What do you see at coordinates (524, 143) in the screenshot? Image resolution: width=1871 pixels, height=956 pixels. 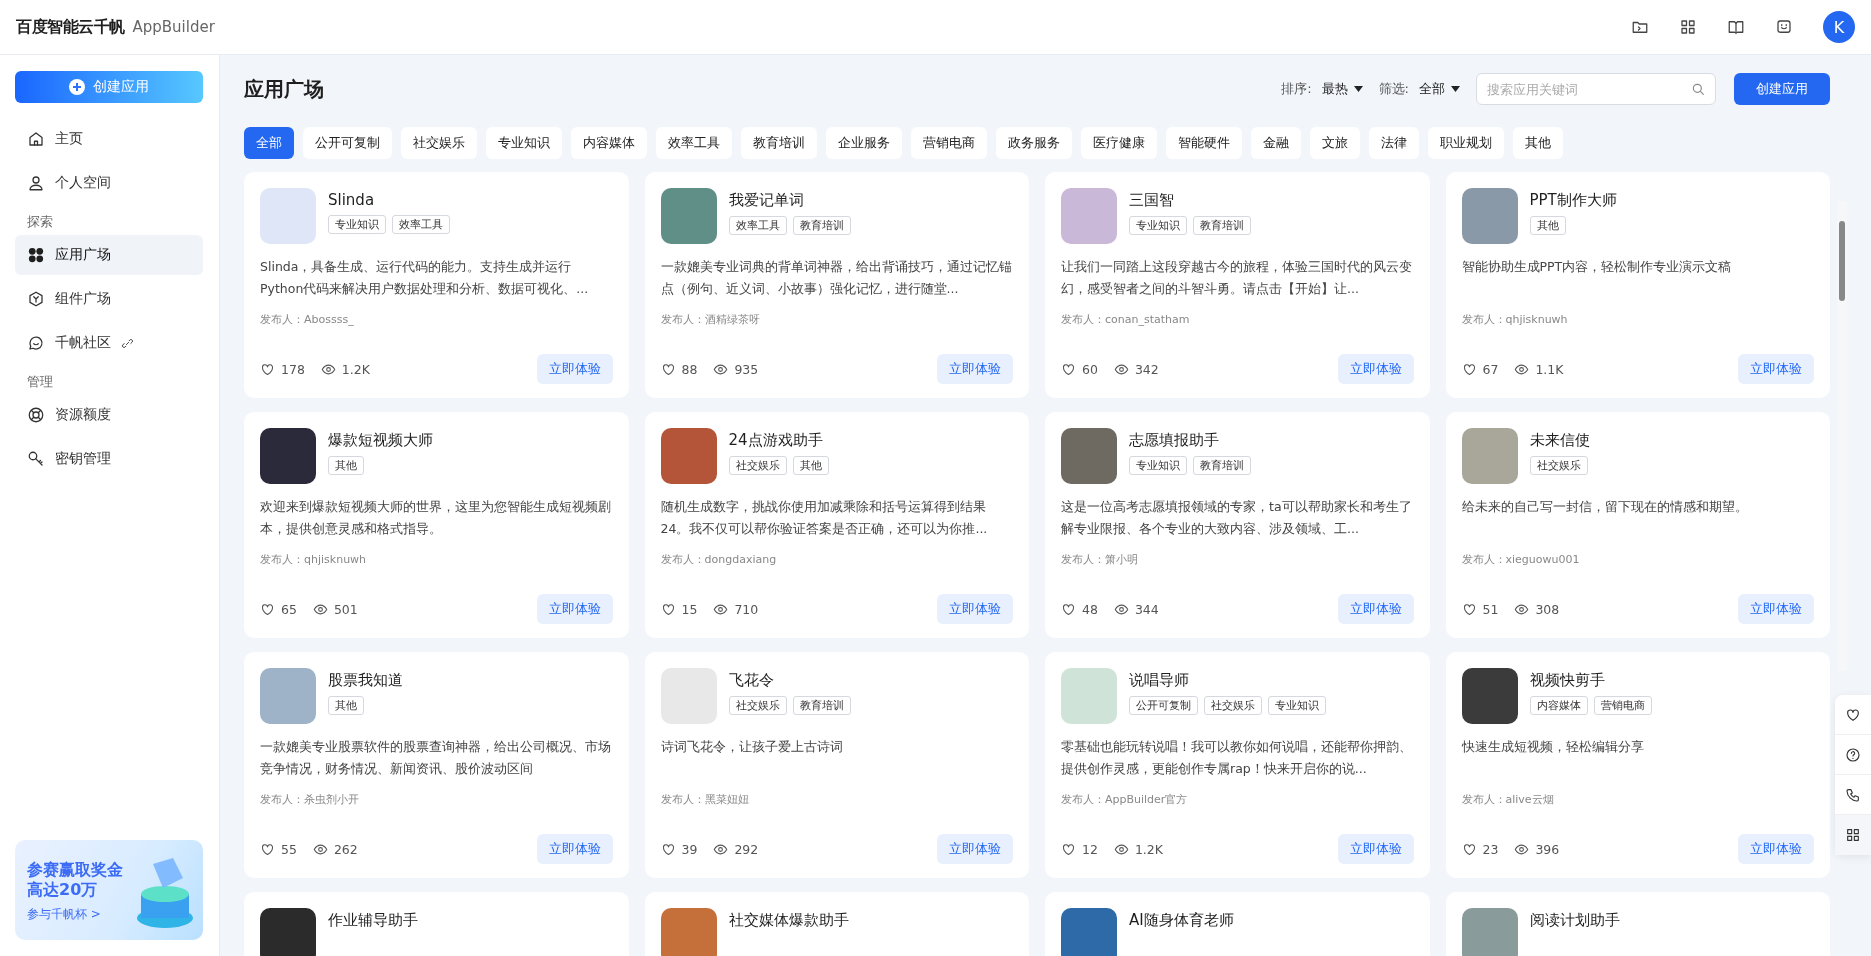 I see `category-tab: 专业知识` at bounding box center [524, 143].